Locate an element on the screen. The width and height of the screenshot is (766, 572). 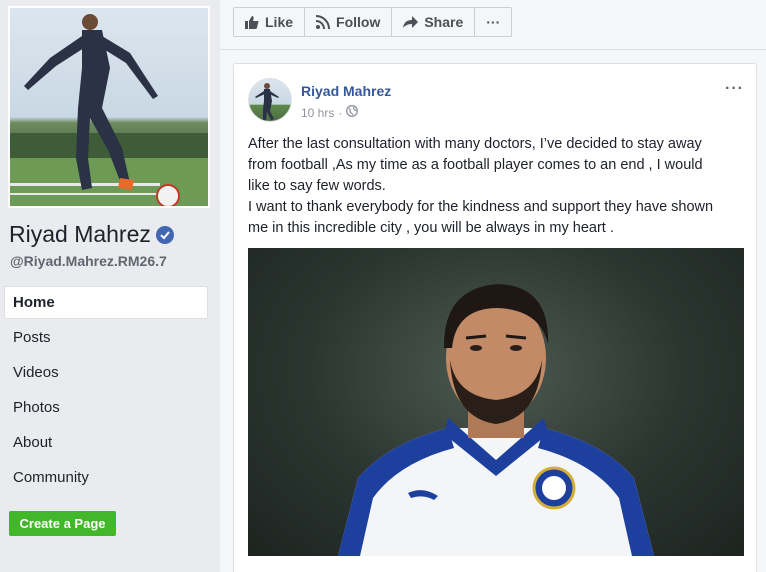
divider is located at coordinates (493, 49).